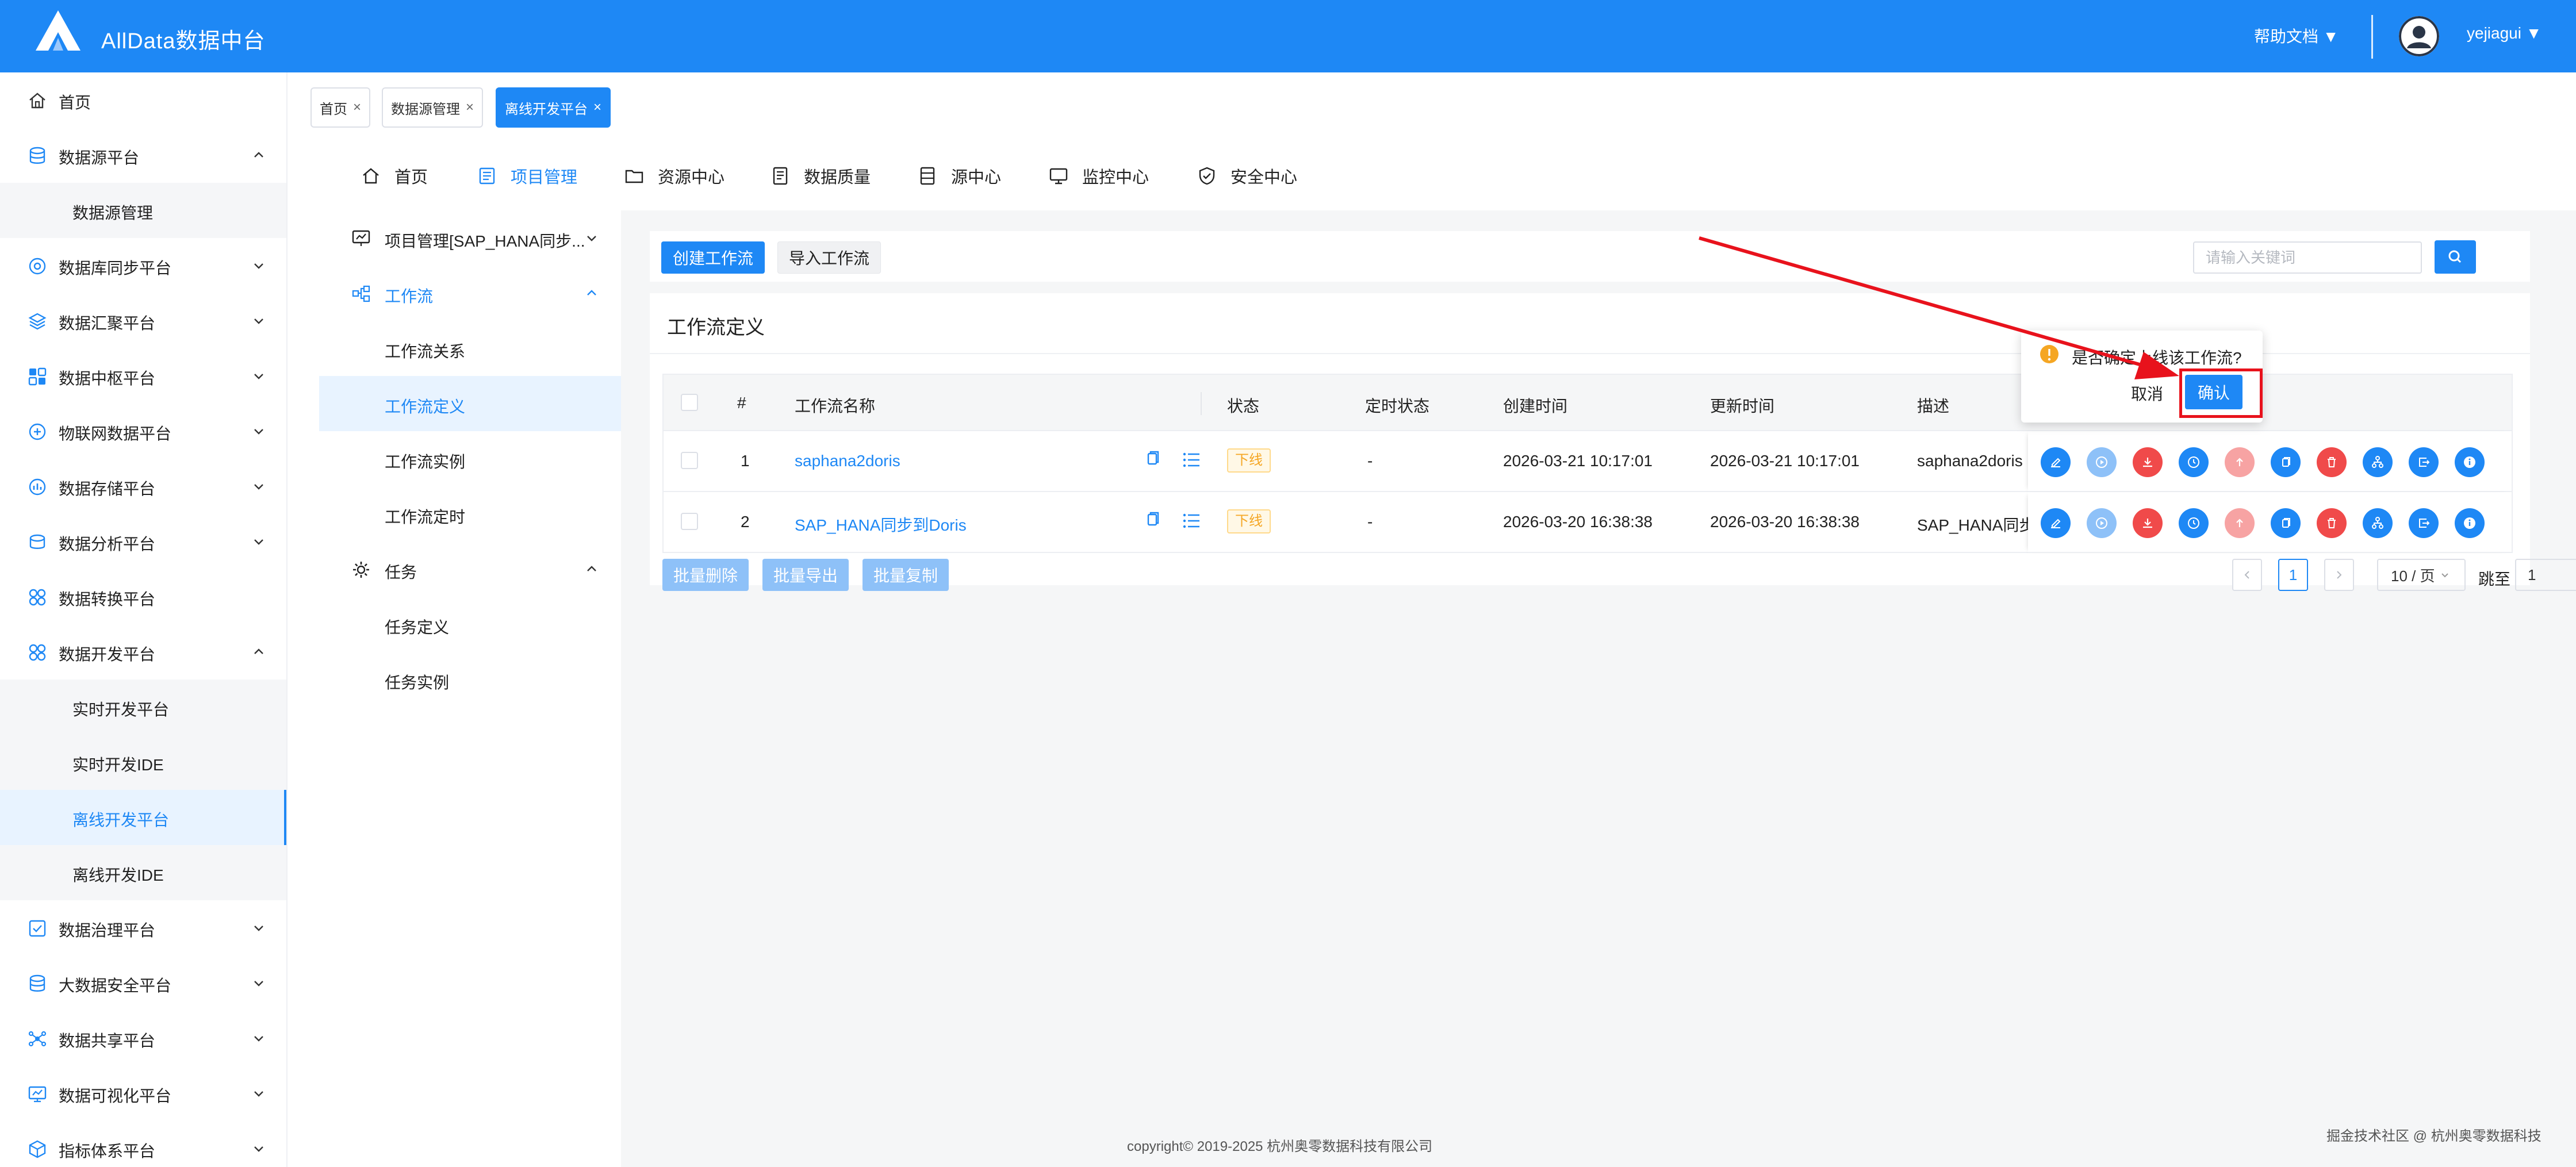 The width and height of the screenshot is (2576, 1167). I want to click on column-resizer, so click(1201, 403).